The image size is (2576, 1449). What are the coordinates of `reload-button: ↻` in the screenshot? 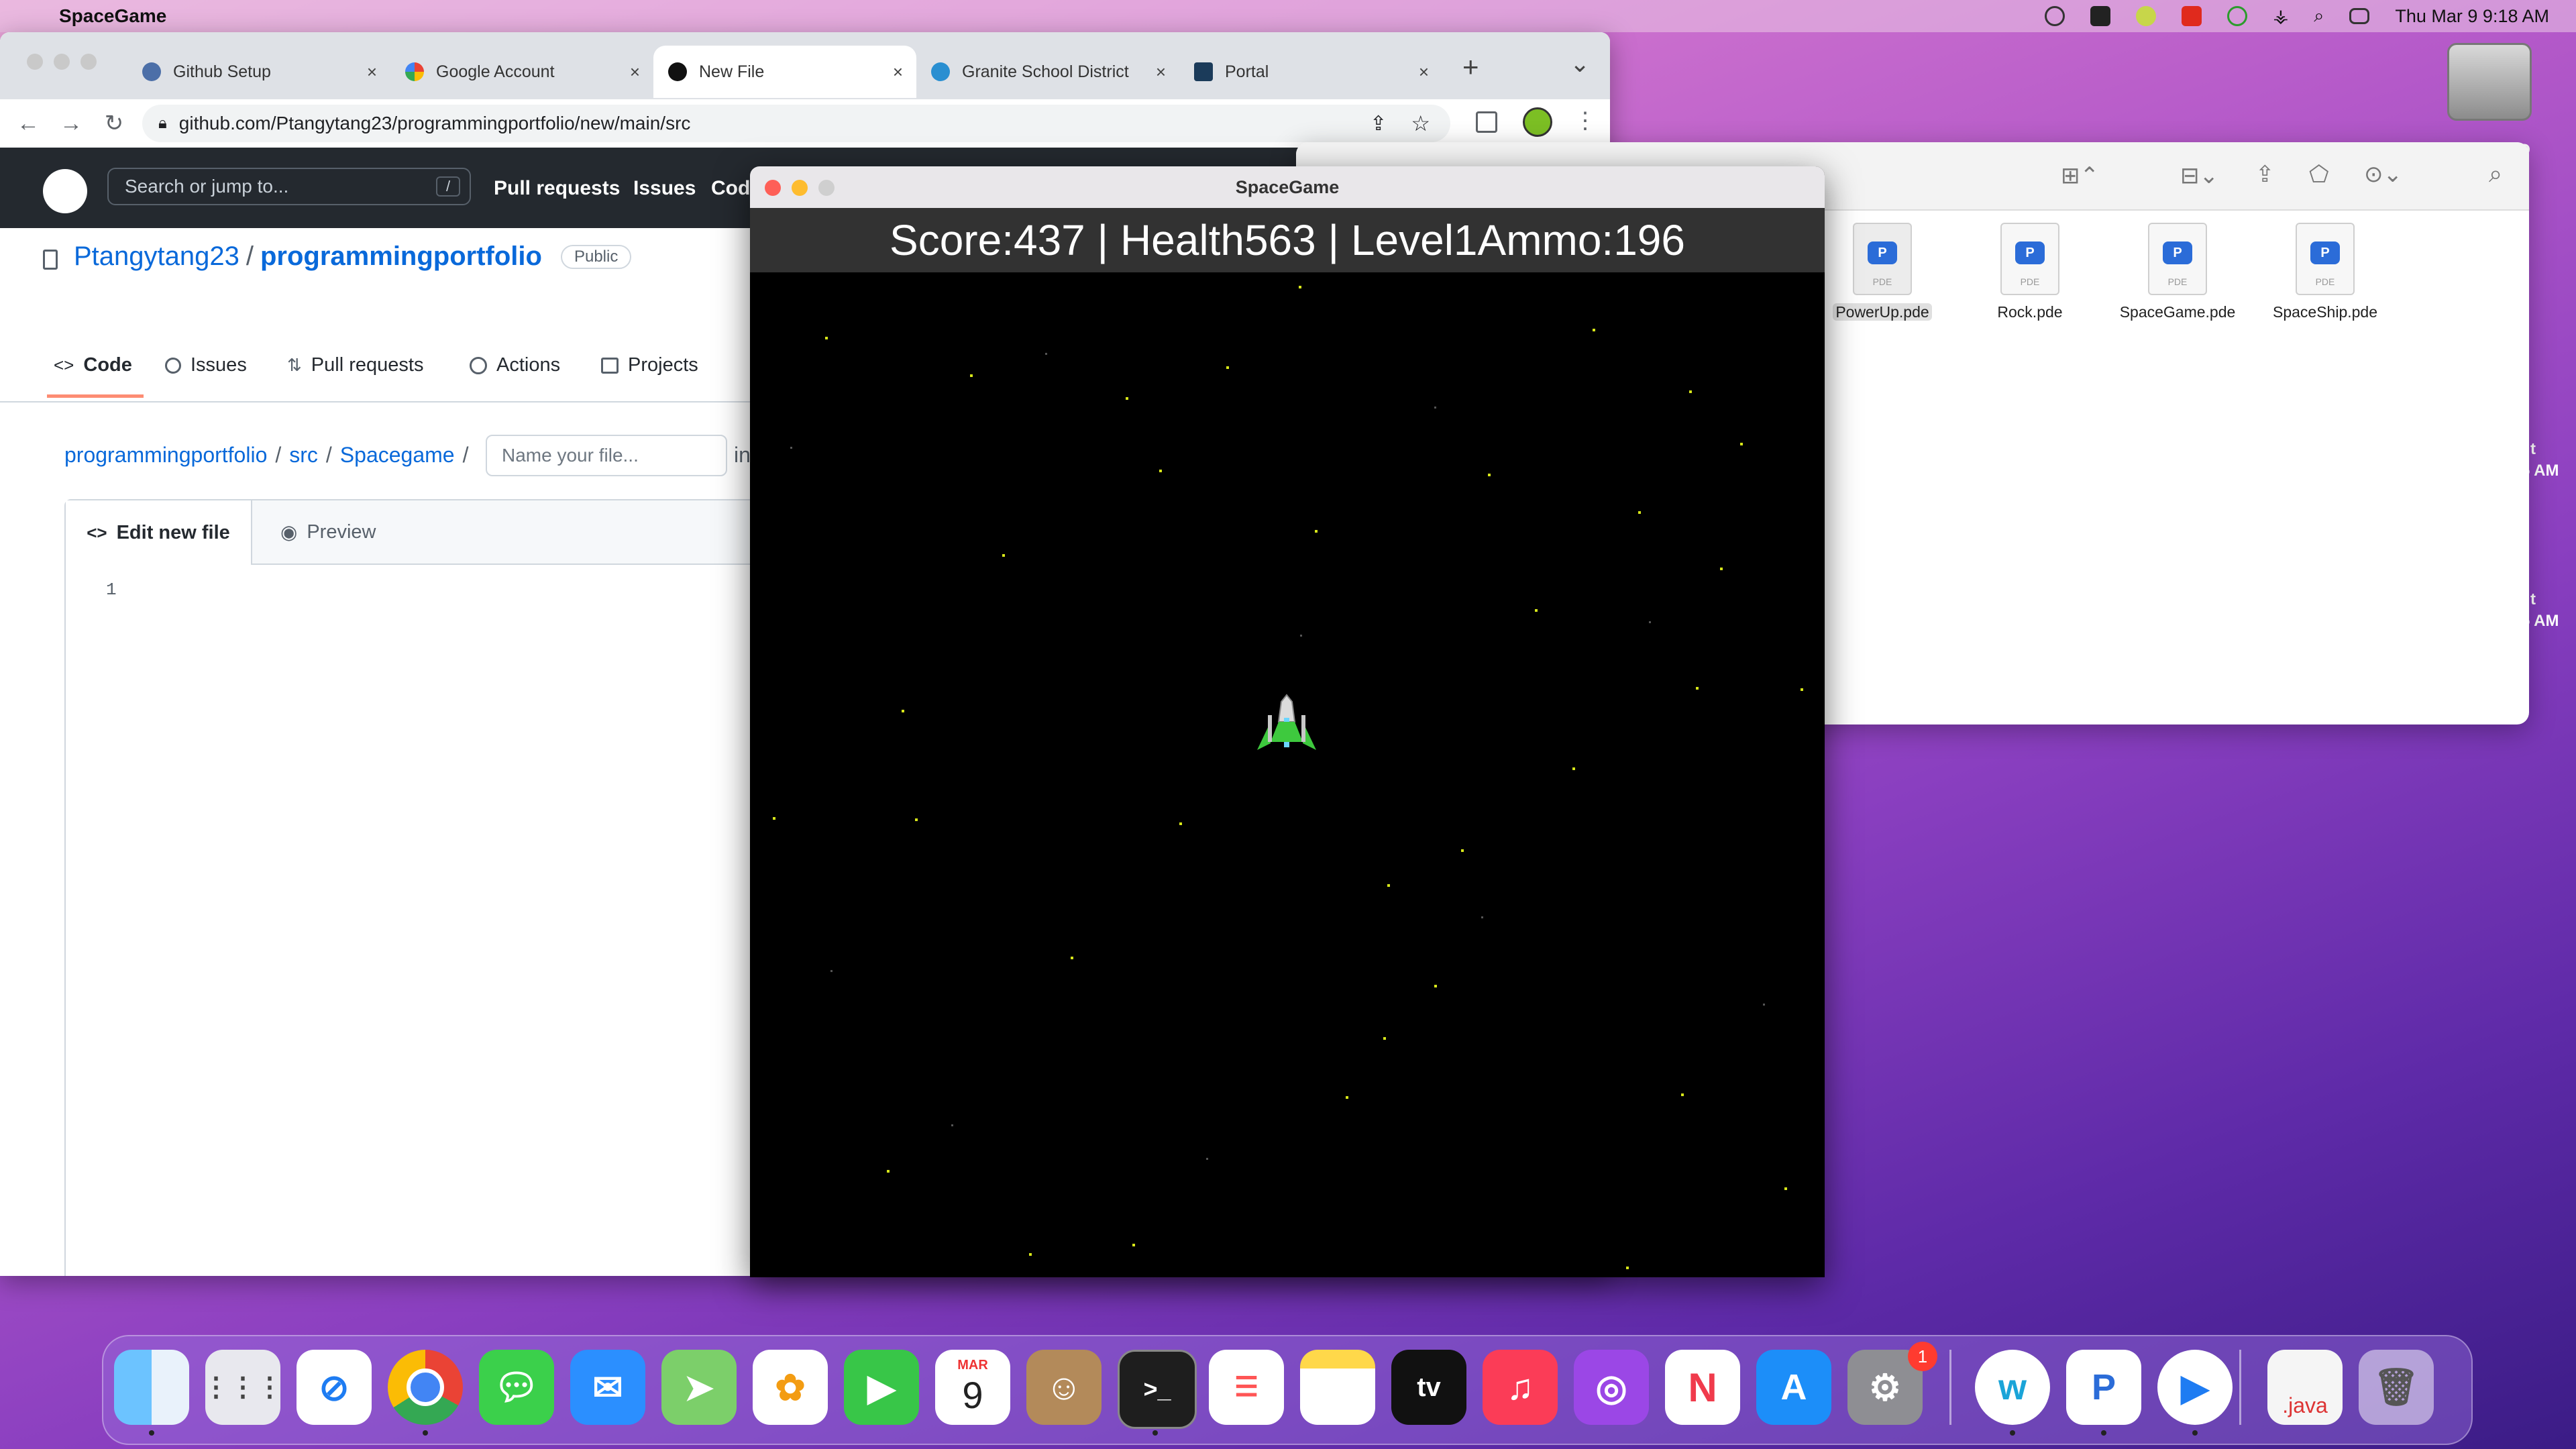 It's located at (114, 123).